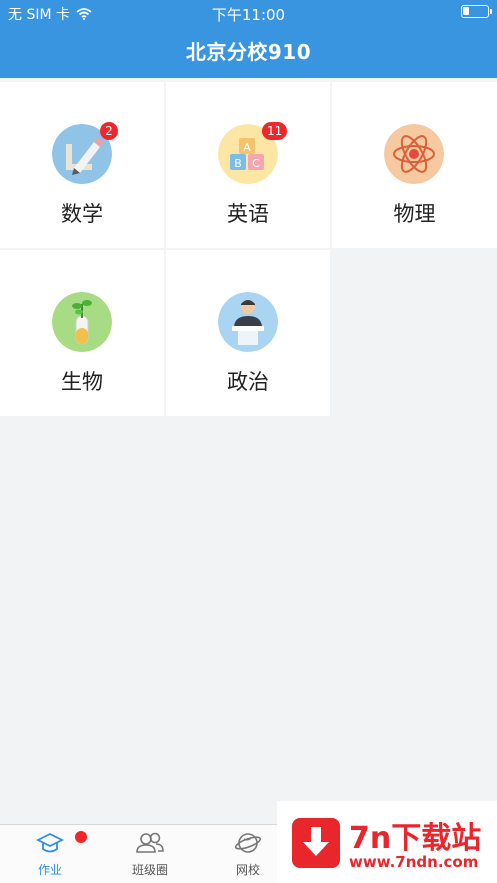 The width and height of the screenshot is (497, 883). I want to click on tab-class-circle: 班级圈, so click(150, 854).